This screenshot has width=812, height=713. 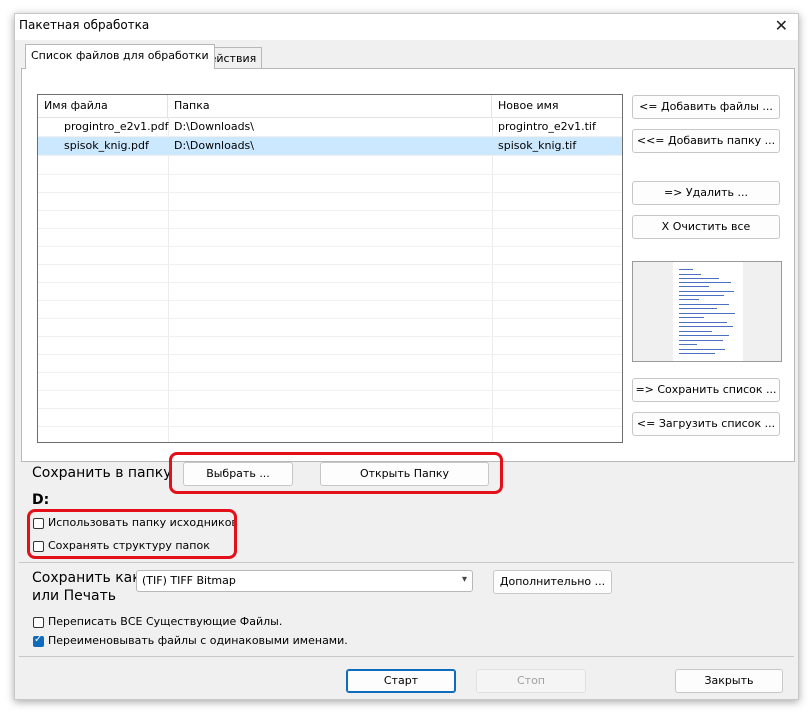 What do you see at coordinates (84, 25) in the screenshot?
I see `window-title: Пакетная обработка` at bounding box center [84, 25].